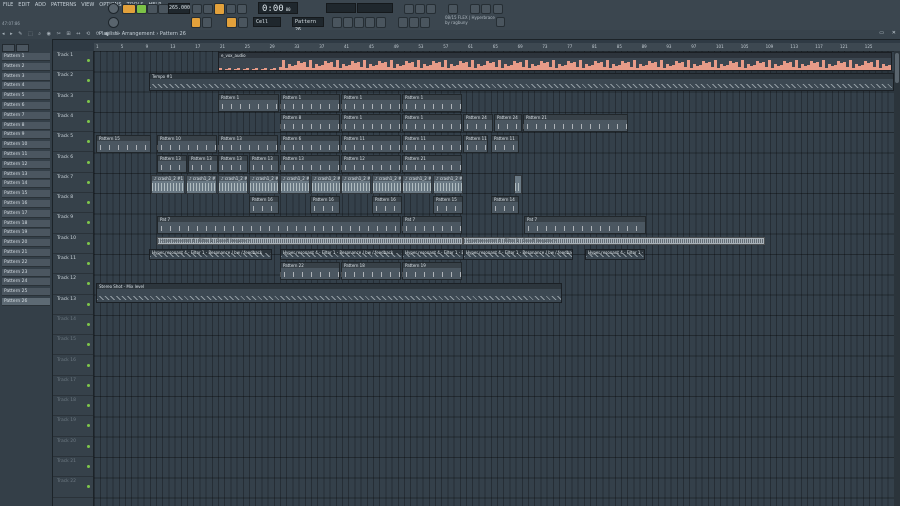  Describe the element at coordinates (113, 8) in the screenshot. I see `master-volume-knob` at that location.